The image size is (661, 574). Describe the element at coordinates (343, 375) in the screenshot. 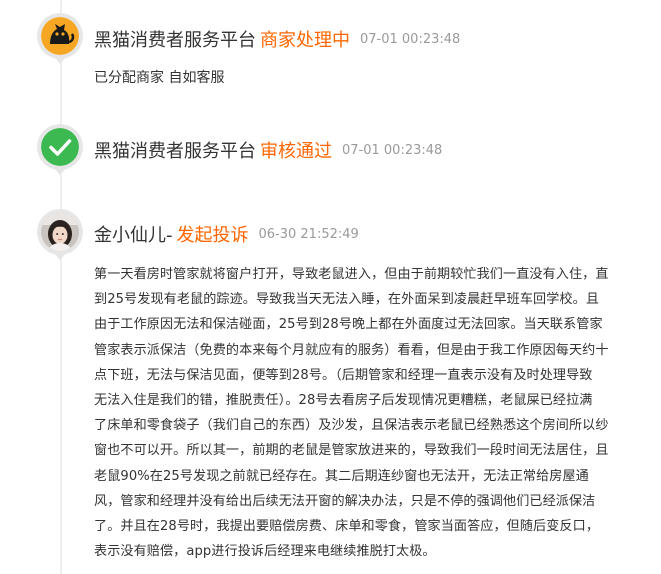

I see `complaint-line: 点下班，无法与保洁见面，便等到28号。（后期管家和经理一直表示没有及时处理导致` at that location.